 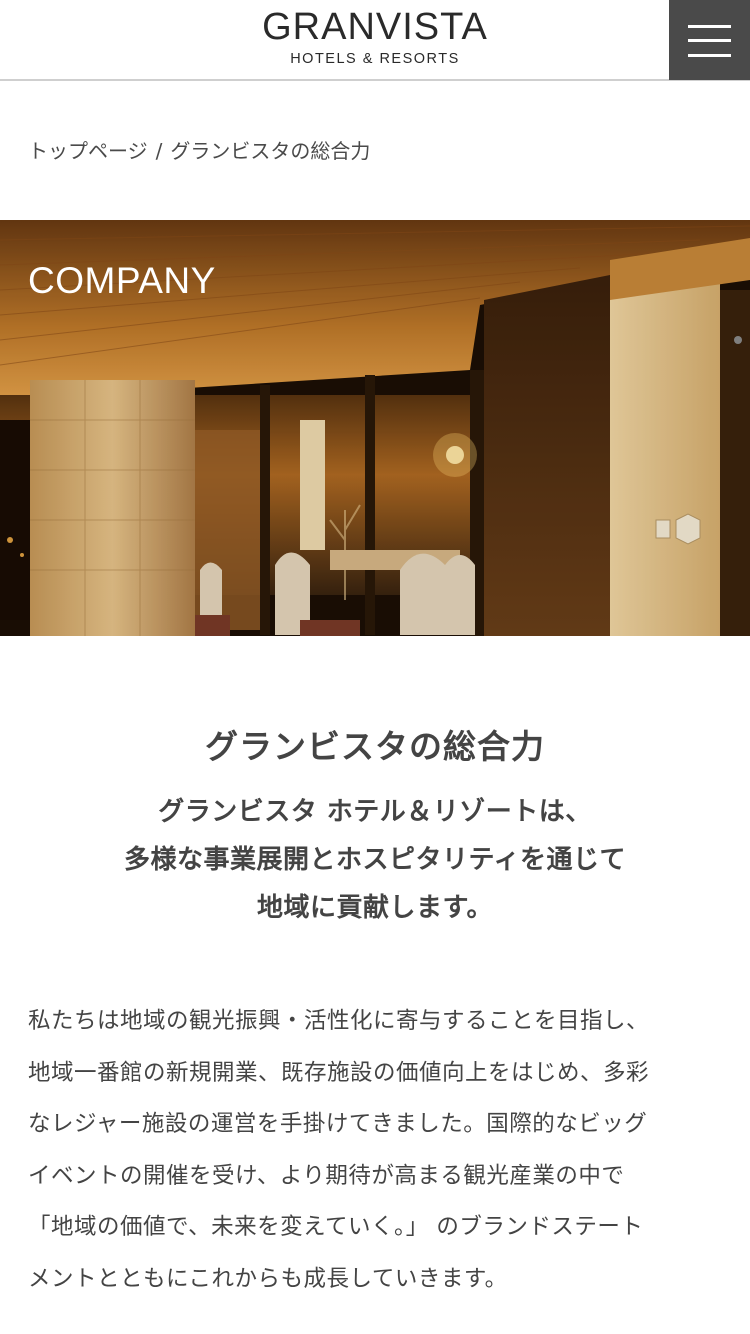 What do you see at coordinates (375, 59) in the screenshot?
I see `logo-sub-text: HOTELS & RESORTS` at bounding box center [375, 59].